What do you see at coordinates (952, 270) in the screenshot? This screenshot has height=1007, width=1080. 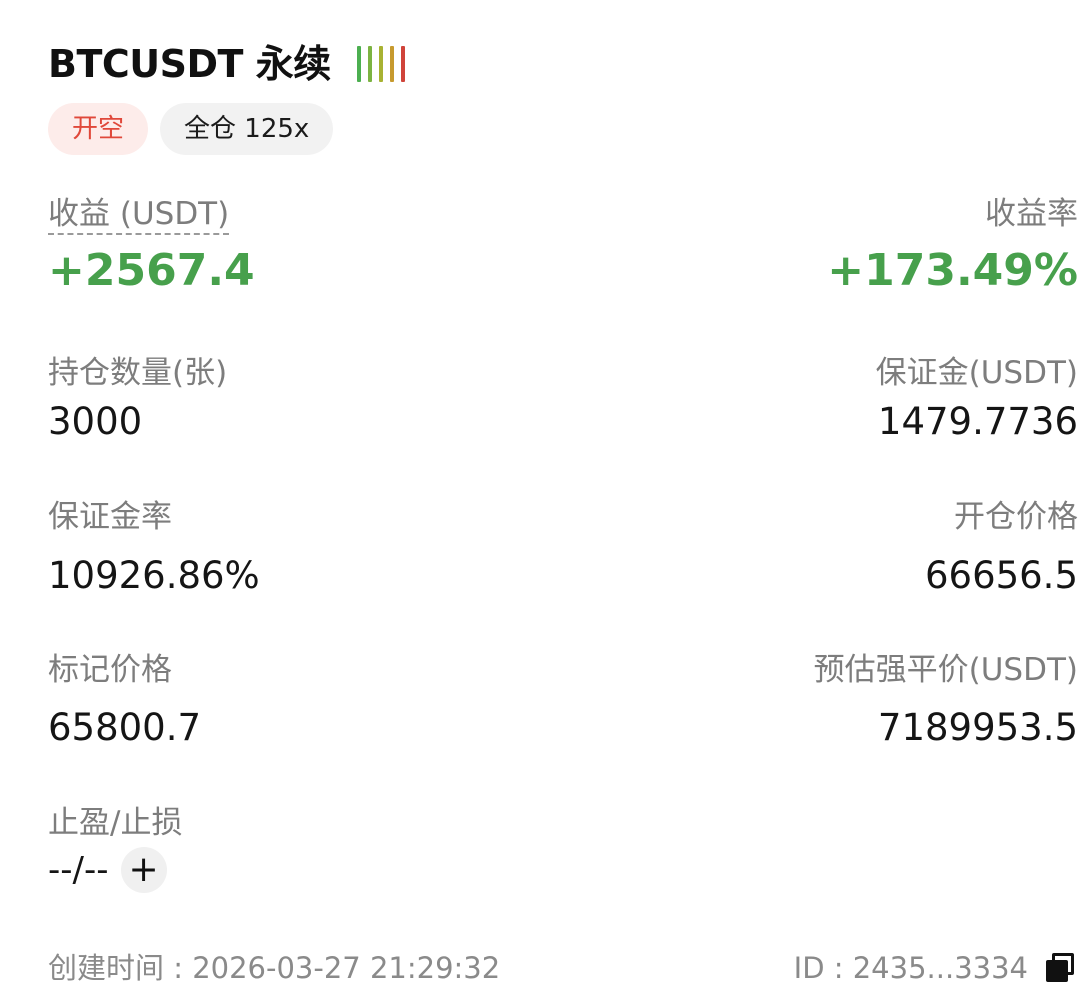 I see `pnl-rate-value: +173.49%` at bounding box center [952, 270].